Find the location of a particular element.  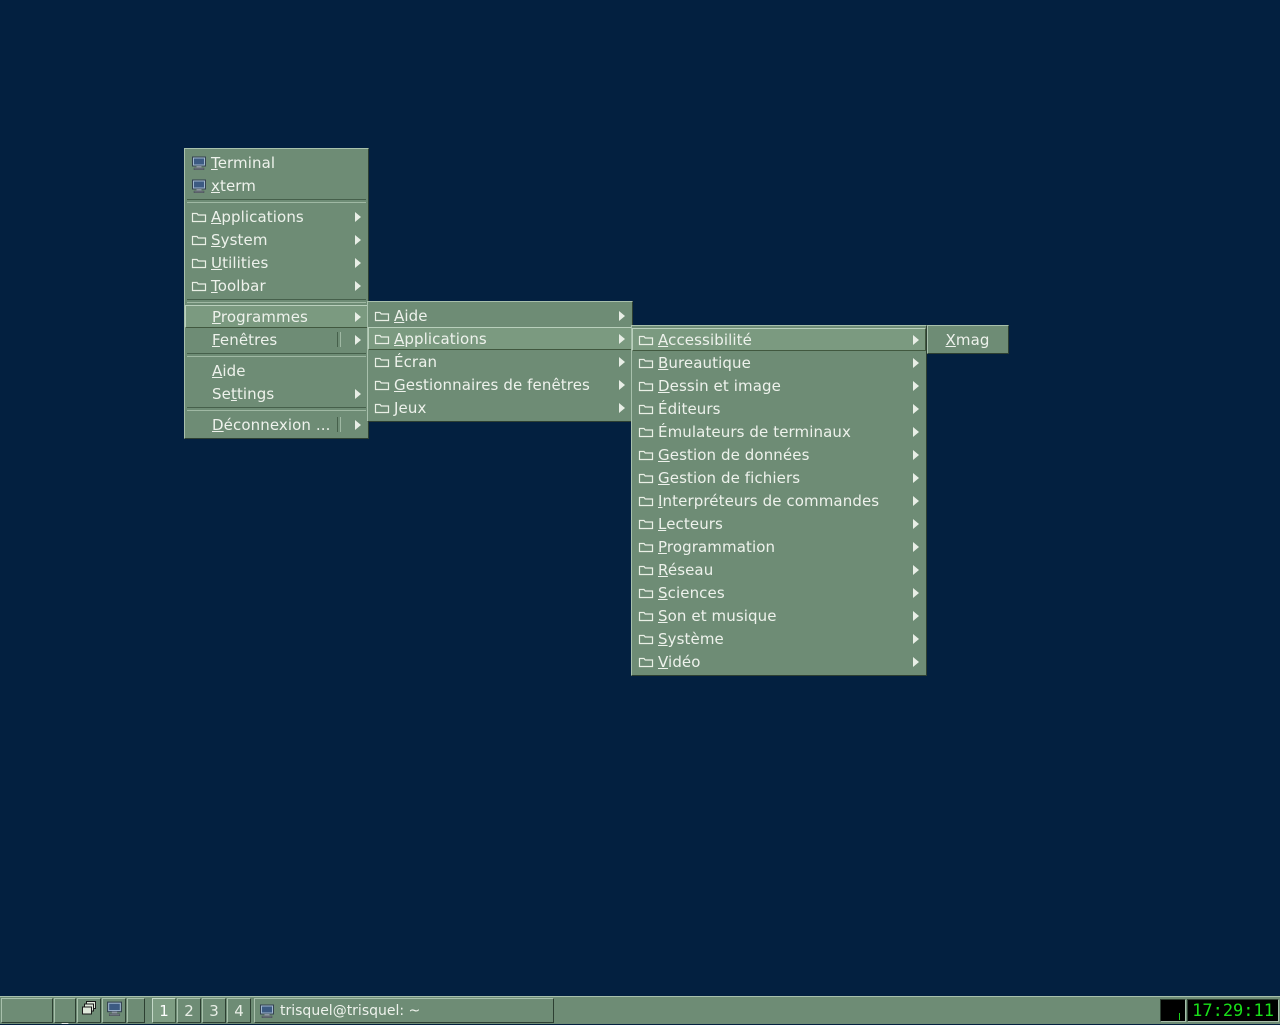

menu-item-accessibilite: Accessibilité is located at coordinates (779, 339).